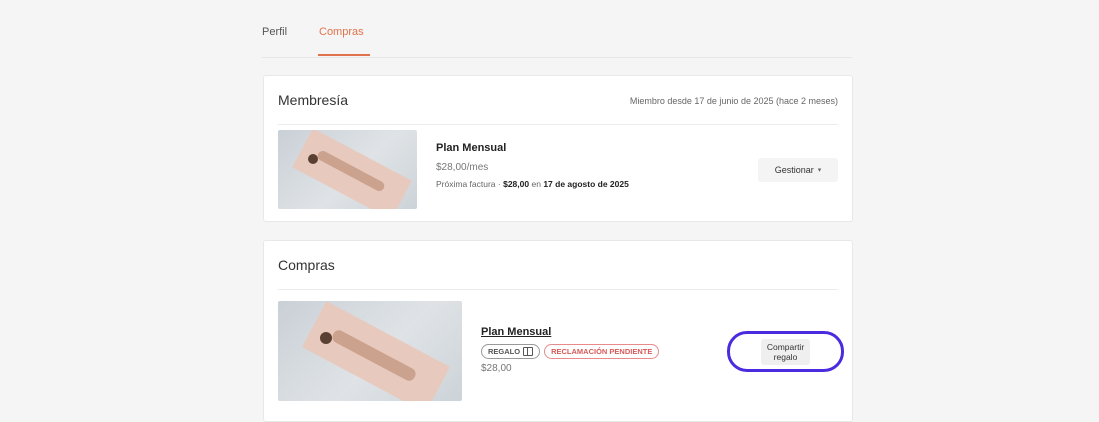  I want to click on tab-bar: Perfil Compras, so click(557, 29).